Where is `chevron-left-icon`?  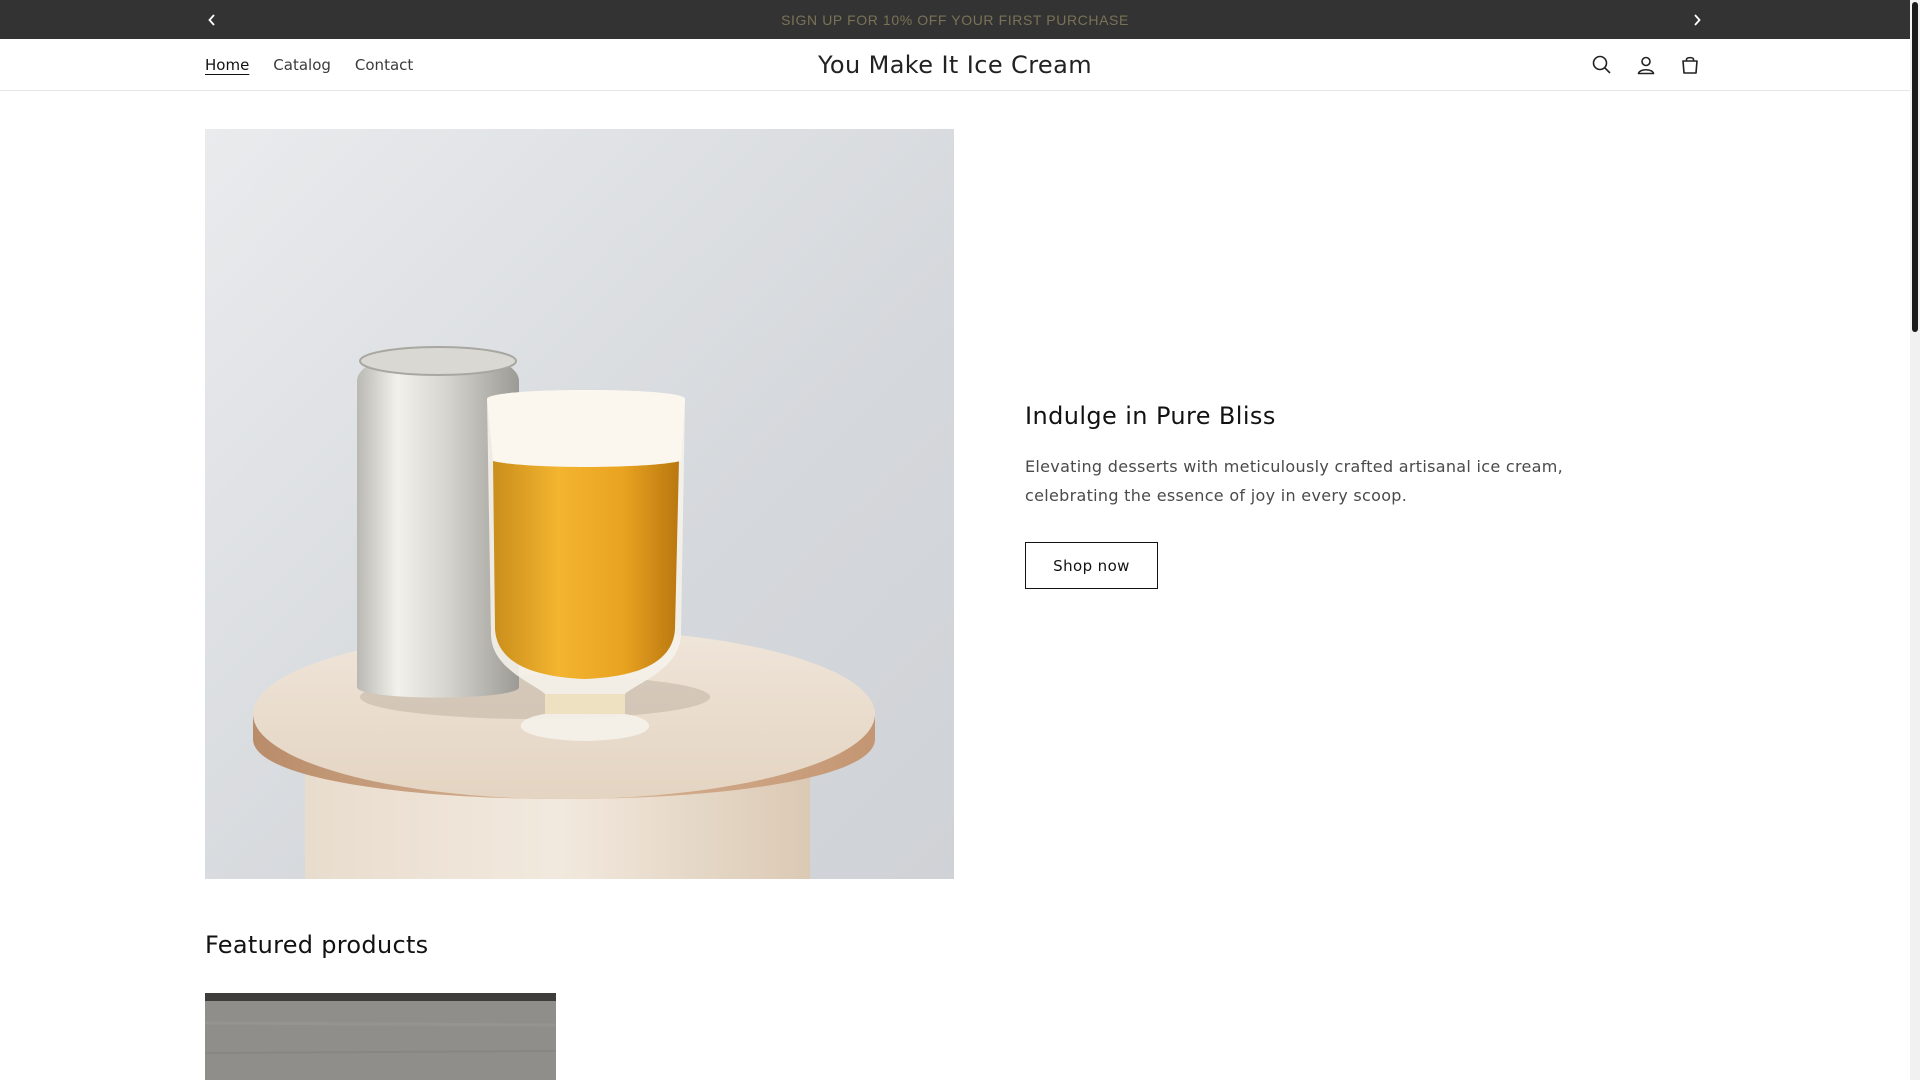 chevron-left-icon is located at coordinates (211, 19).